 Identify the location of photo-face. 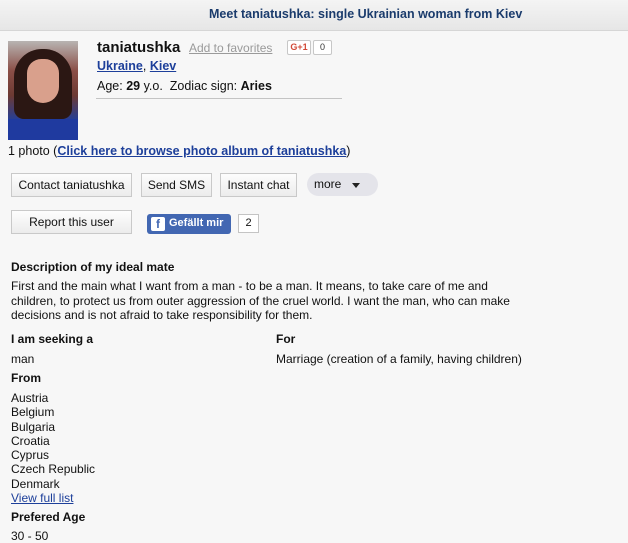
(43, 81).